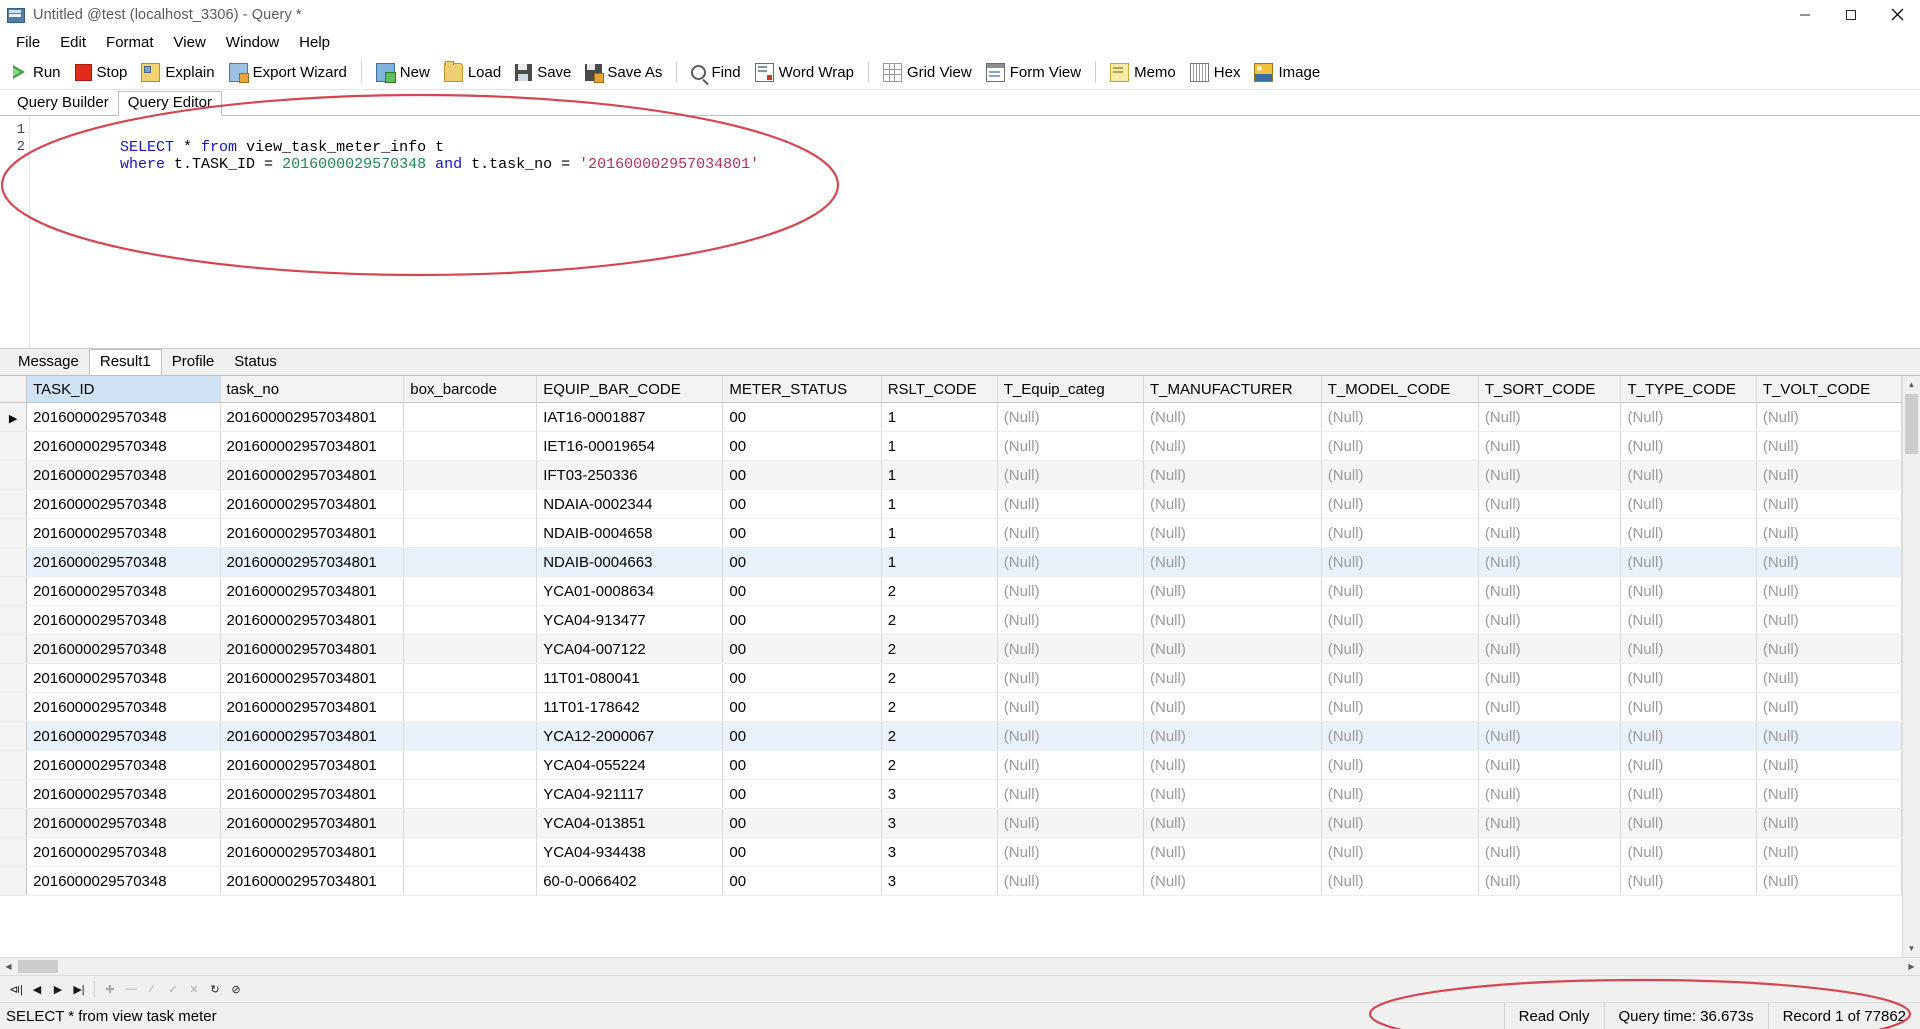 Image resolution: width=1920 pixels, height=1029 pixels. What do you see at coordinates (110, 989) in the screenshot?
I see `nav-insert-record: ✚` at bounding box center [110, 989].